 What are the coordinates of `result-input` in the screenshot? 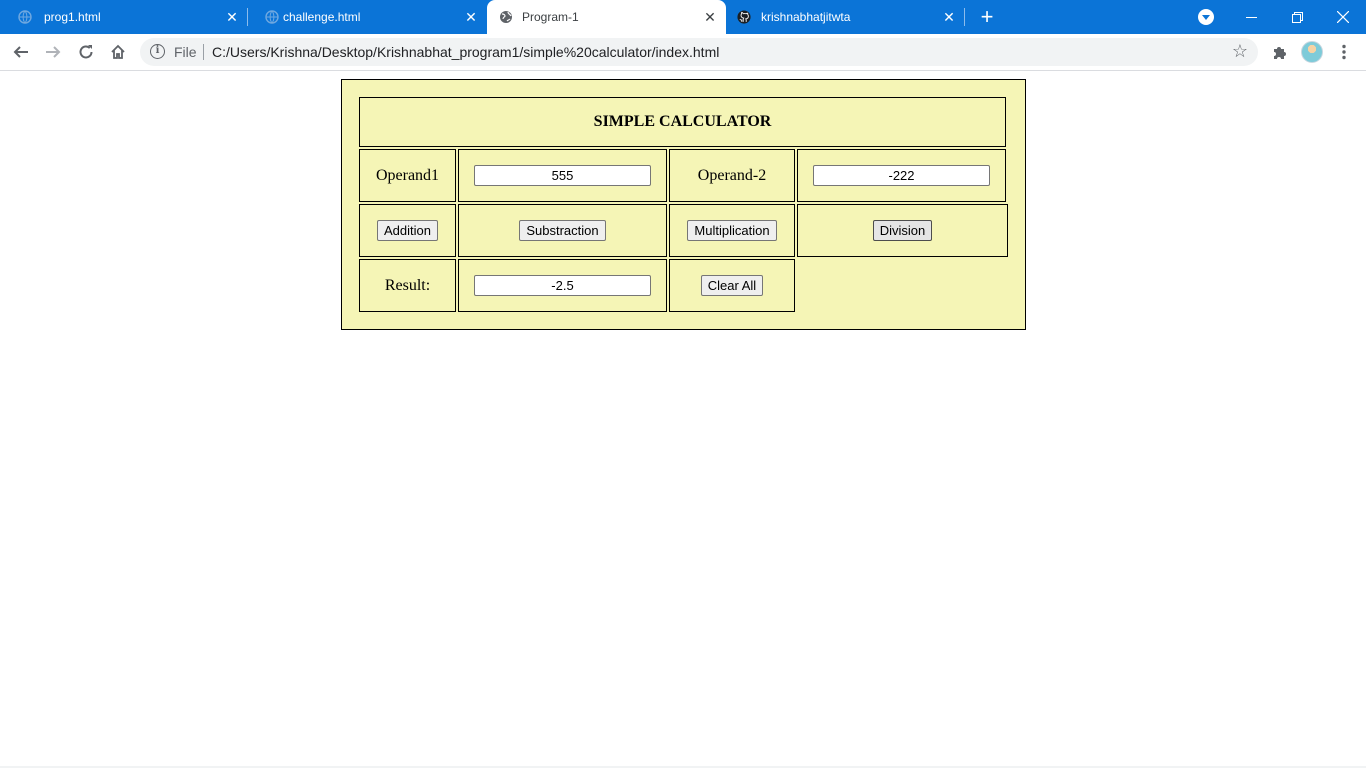 It's located at (562, 285).